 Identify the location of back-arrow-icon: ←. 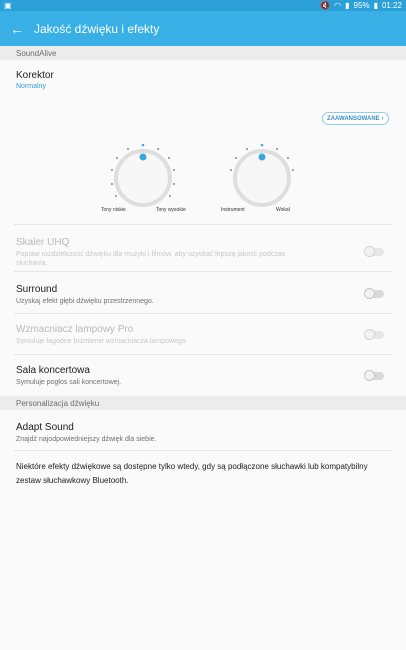
(17, 29).